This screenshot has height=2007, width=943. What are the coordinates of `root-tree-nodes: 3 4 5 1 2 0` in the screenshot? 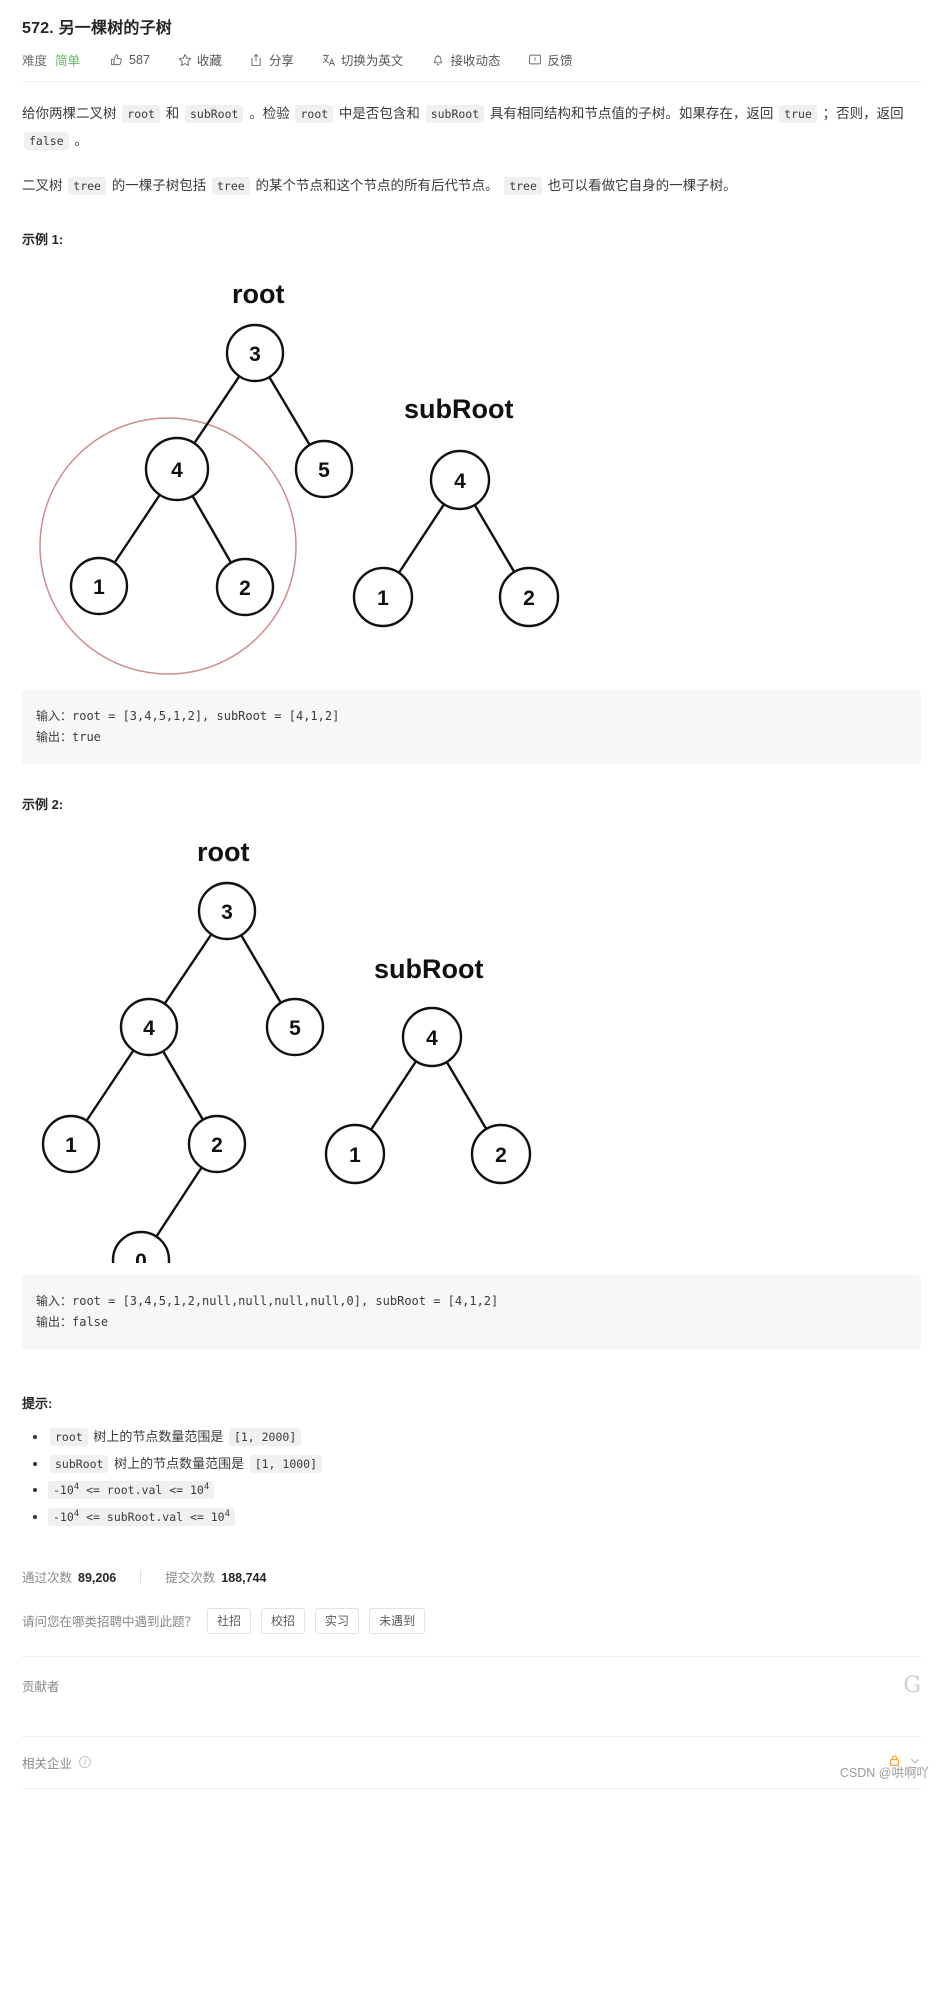 It's located at (183, 1072).